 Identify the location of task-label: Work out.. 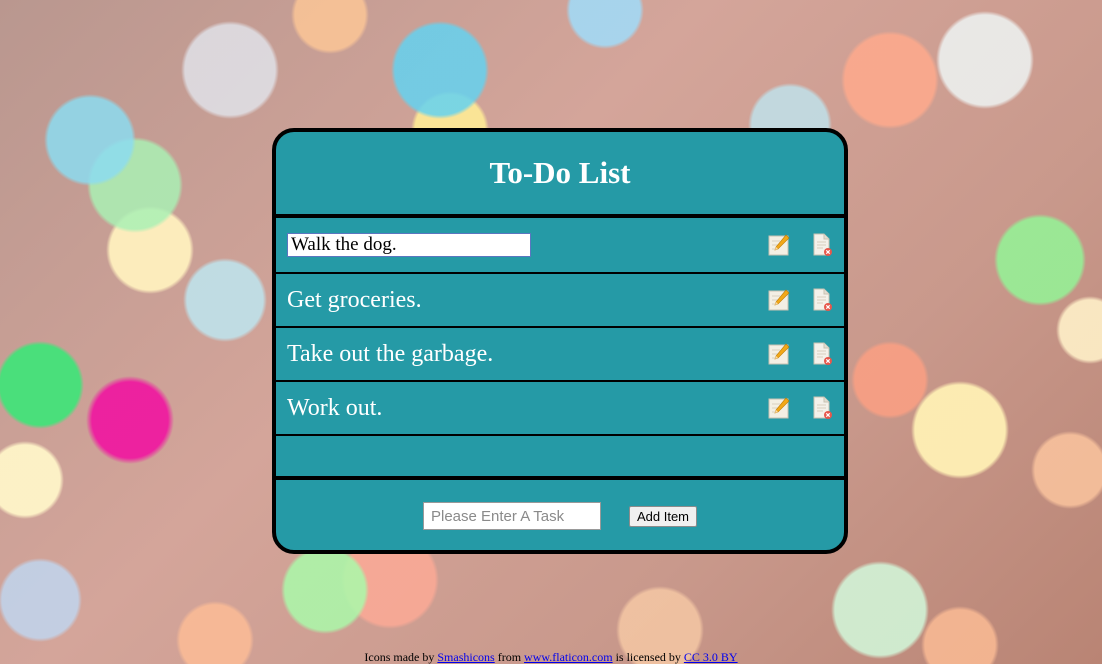
(335, 407).